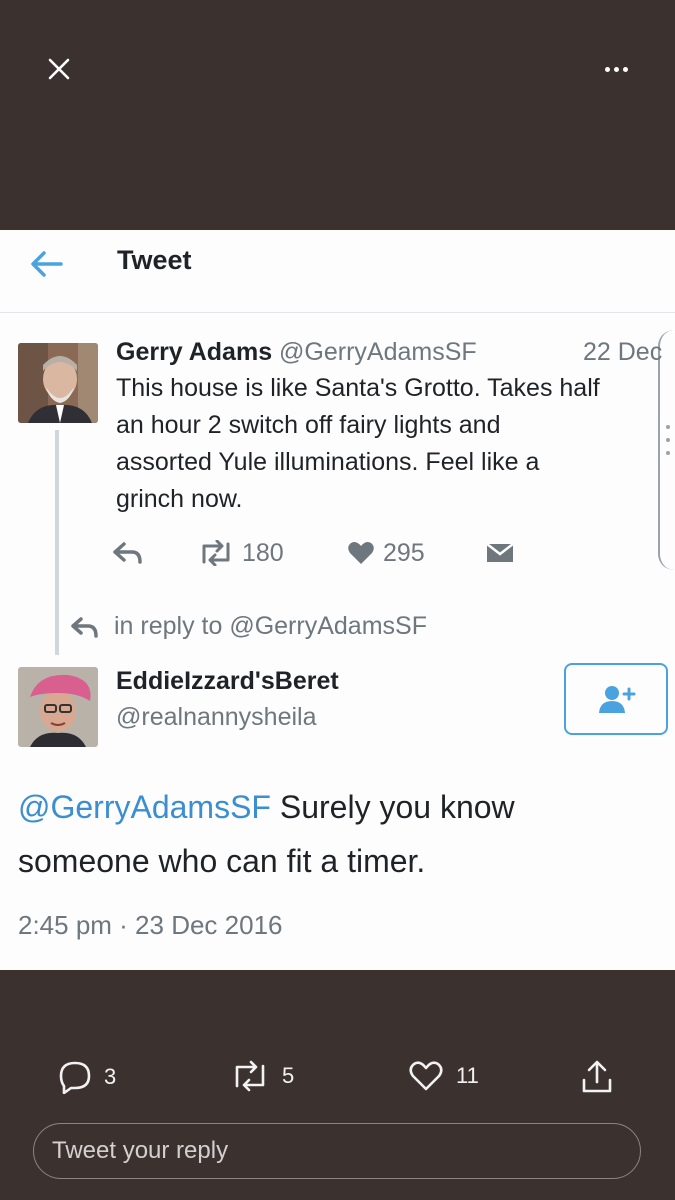 Image resolution: width=675 pixels, height=1200 pixels. I want to click on reply-mention: @GerryAdamsSF, so click(144, 807).